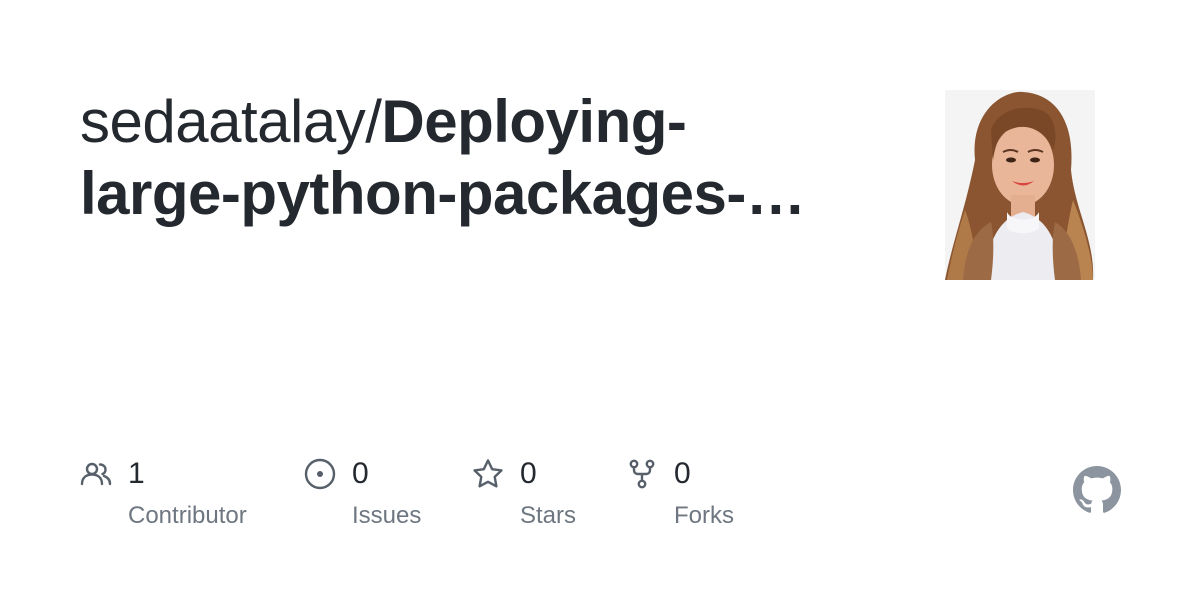 This screenshot has height=600, width=1200. Describe the element at coordinates (320, 474) in the screenshot. I see `issue-opened-icon` at that location.